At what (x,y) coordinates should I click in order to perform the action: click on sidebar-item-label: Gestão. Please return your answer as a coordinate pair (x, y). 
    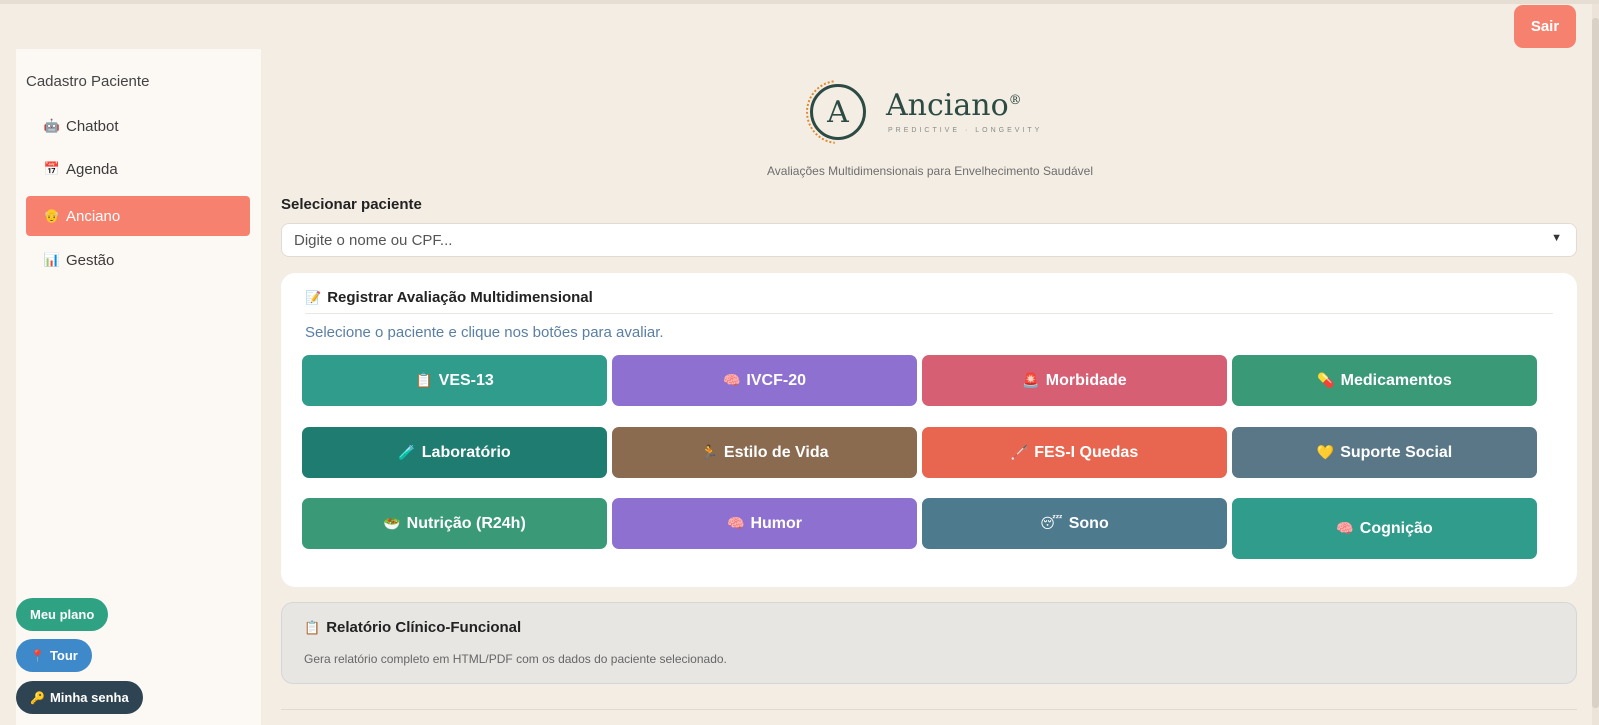
    Looking at the image, I should click on (90, 260).